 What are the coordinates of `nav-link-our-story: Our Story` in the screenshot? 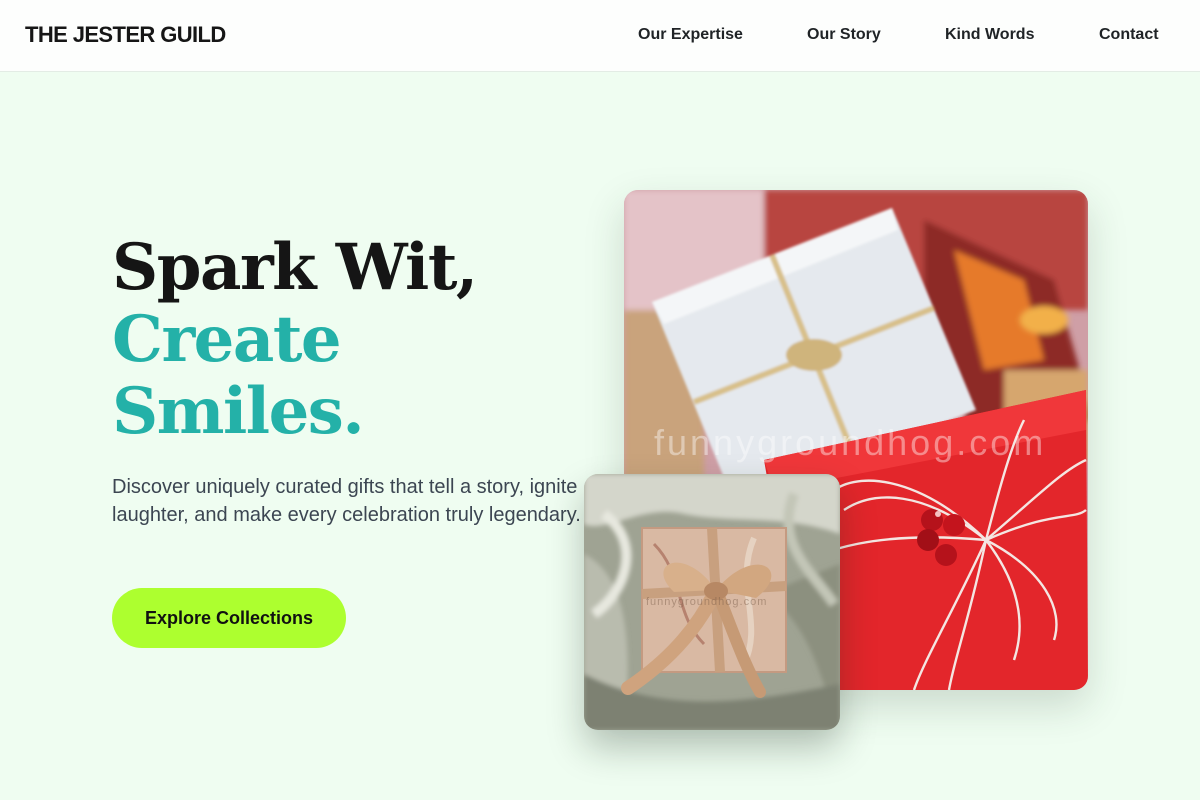 It's located at (844, 35).